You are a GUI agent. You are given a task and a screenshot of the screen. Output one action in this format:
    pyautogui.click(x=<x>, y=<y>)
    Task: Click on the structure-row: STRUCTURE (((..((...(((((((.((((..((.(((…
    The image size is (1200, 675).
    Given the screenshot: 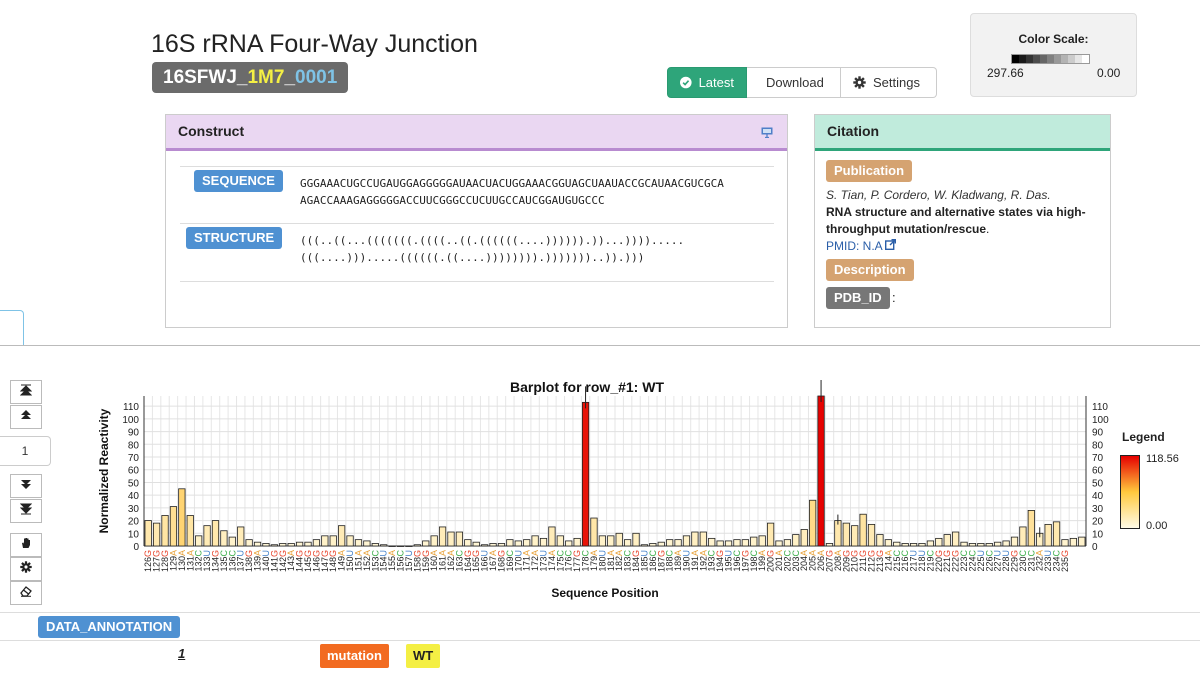 What is the action you would take?
    pyautogui.click(x=477, y=252)
    